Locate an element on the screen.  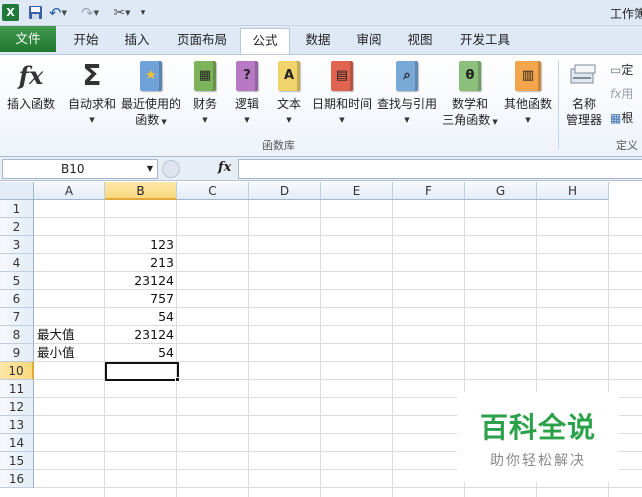
define-name-button: ▭定 is located at coordinates (621, 69).